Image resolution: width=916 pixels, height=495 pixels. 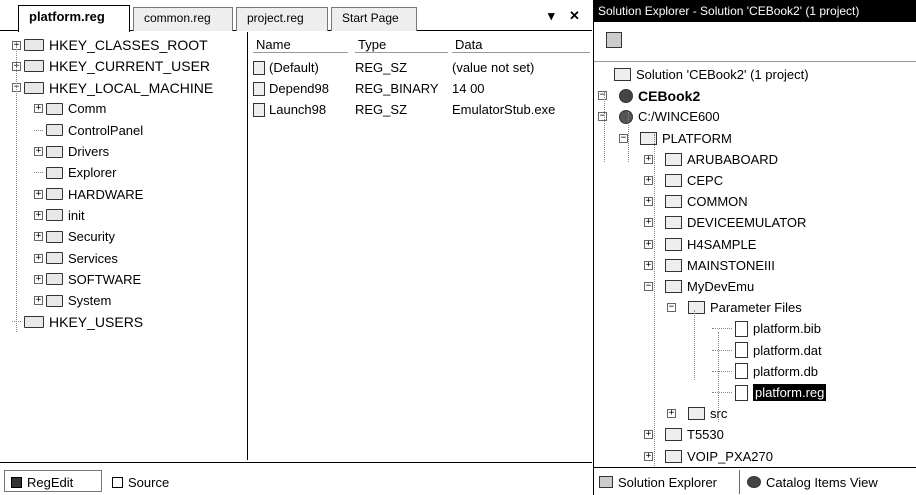 I want to click on tree-guide-line, so click(x=604, y=127).